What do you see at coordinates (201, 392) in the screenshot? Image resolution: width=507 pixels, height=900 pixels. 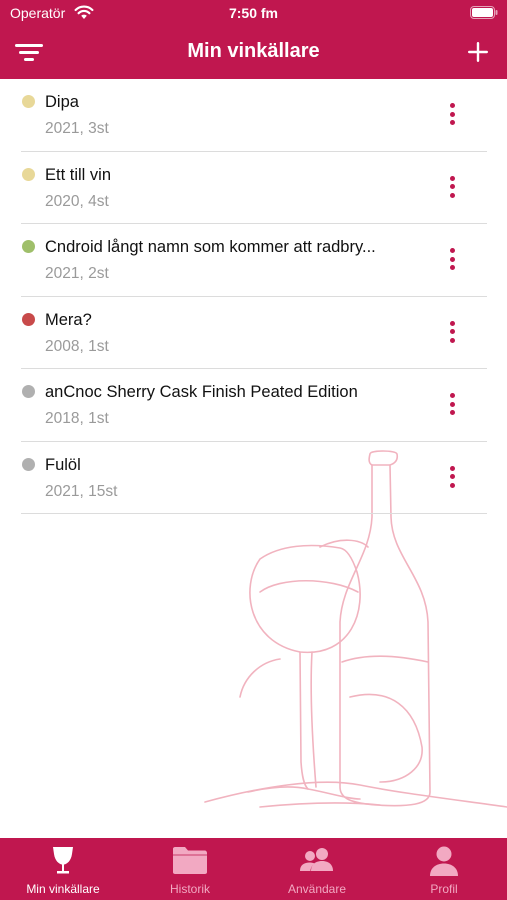 I see `wine-name: anCnoc Sherry Cask Finish Peated Edition` at bounding box center [201, 392].